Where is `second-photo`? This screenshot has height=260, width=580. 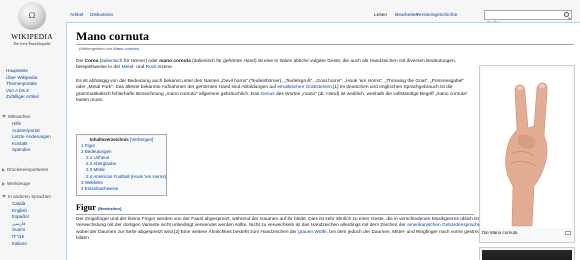
second-photo is located at coordinates (527, 255).